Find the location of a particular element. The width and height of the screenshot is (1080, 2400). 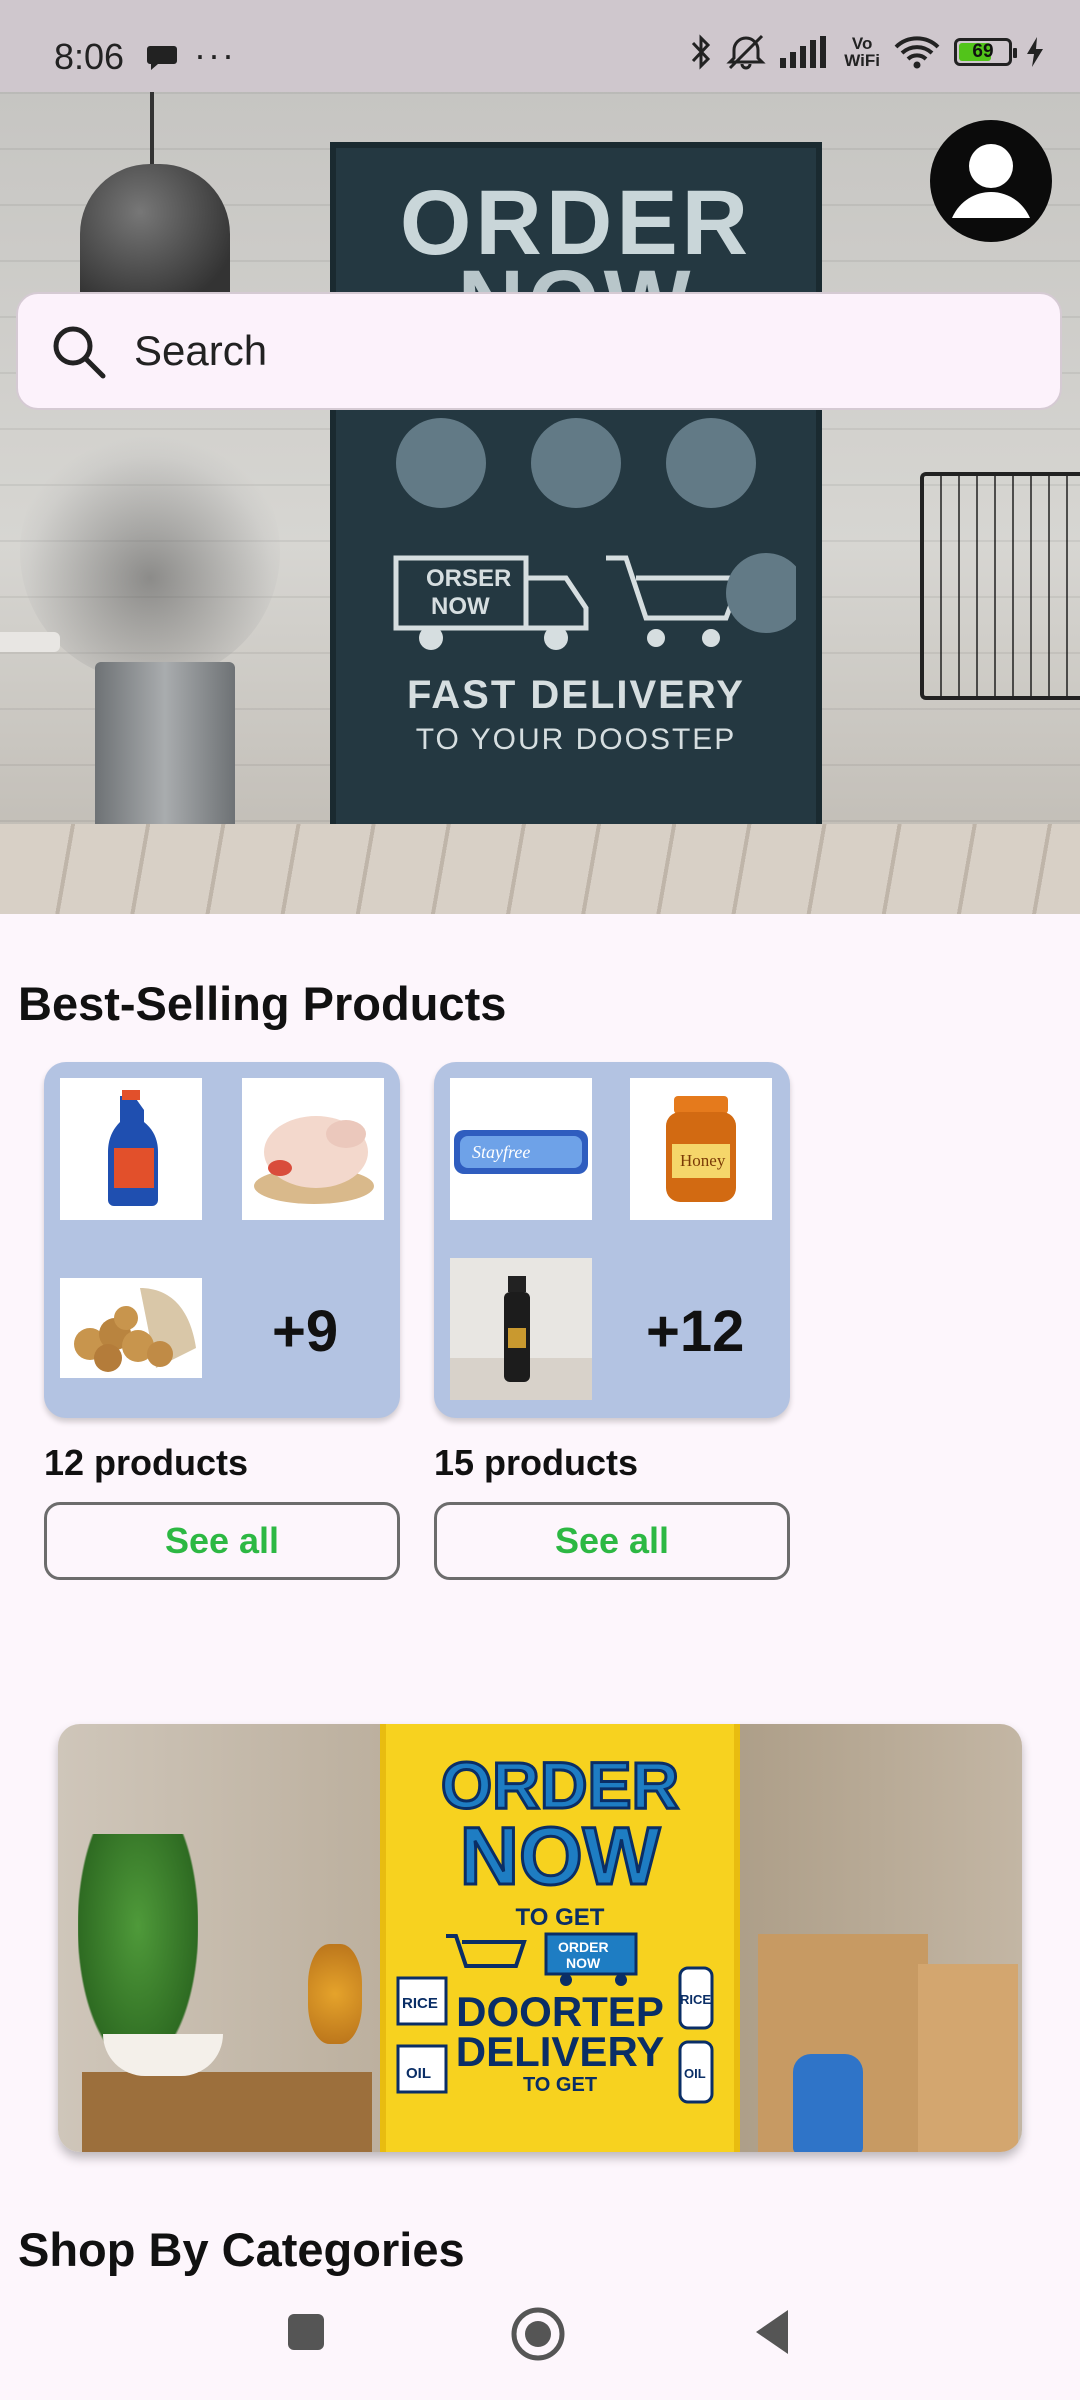

rice-label-2: RICE is located at coordinates (695, 1999).